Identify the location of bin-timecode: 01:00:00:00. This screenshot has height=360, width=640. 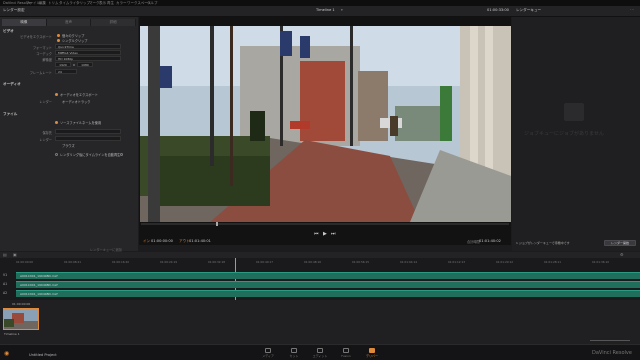
(21, 304).